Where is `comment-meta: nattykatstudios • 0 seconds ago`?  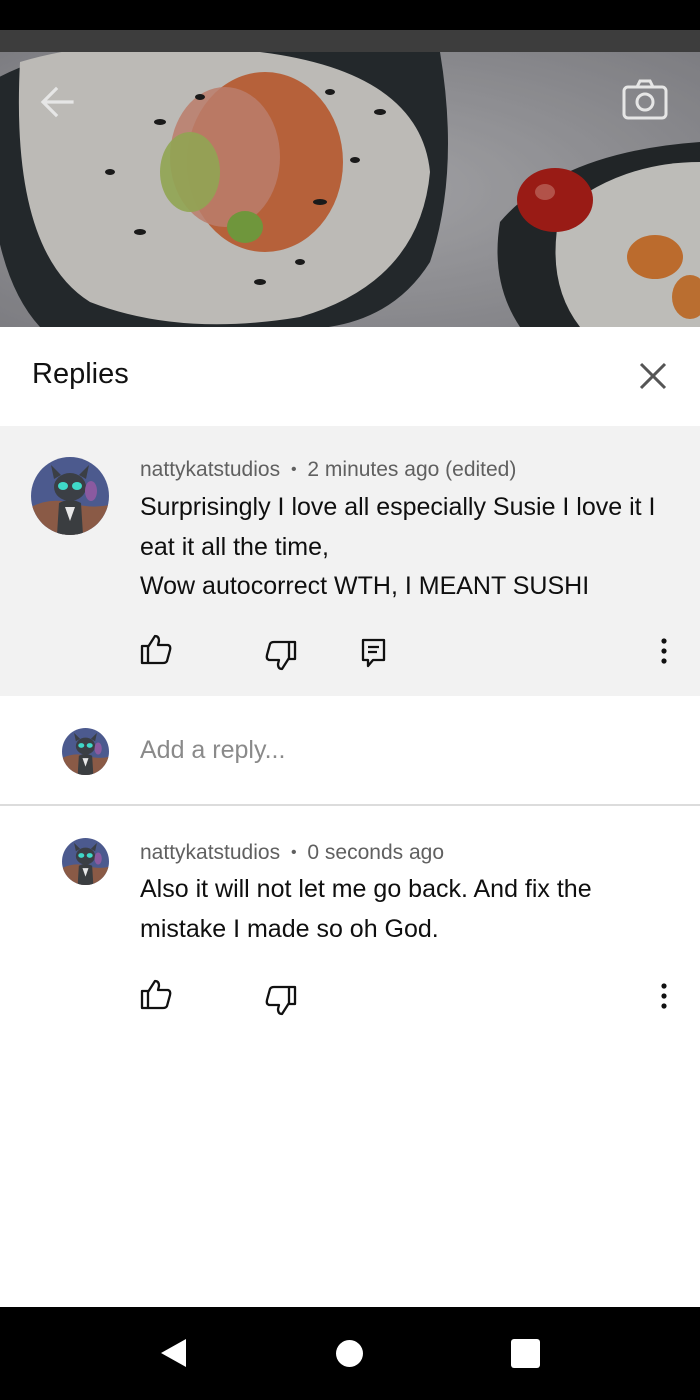
comment-meta: nattykatstudios • 0 seconds ago is located at coordinates (292, 853).